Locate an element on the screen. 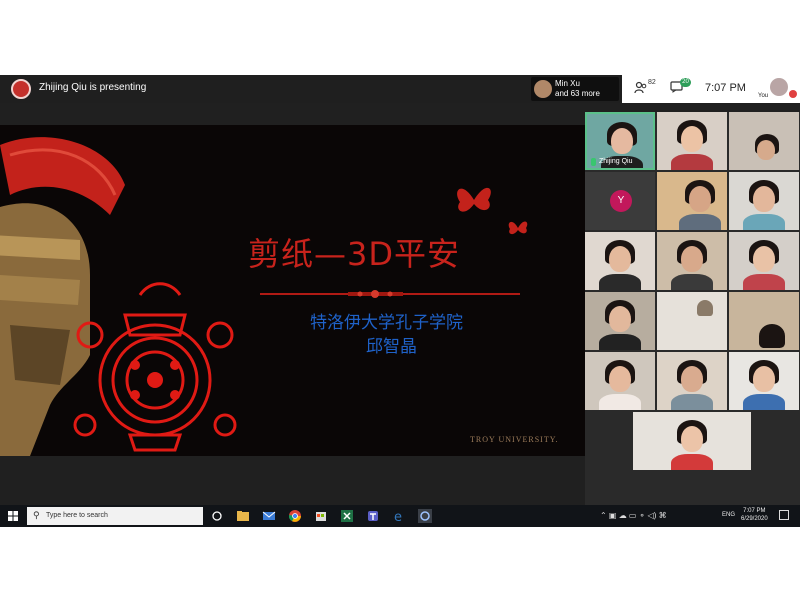  participant-tile-active-speaker: Zhijing Qiu is located at coordinates (620, 141).